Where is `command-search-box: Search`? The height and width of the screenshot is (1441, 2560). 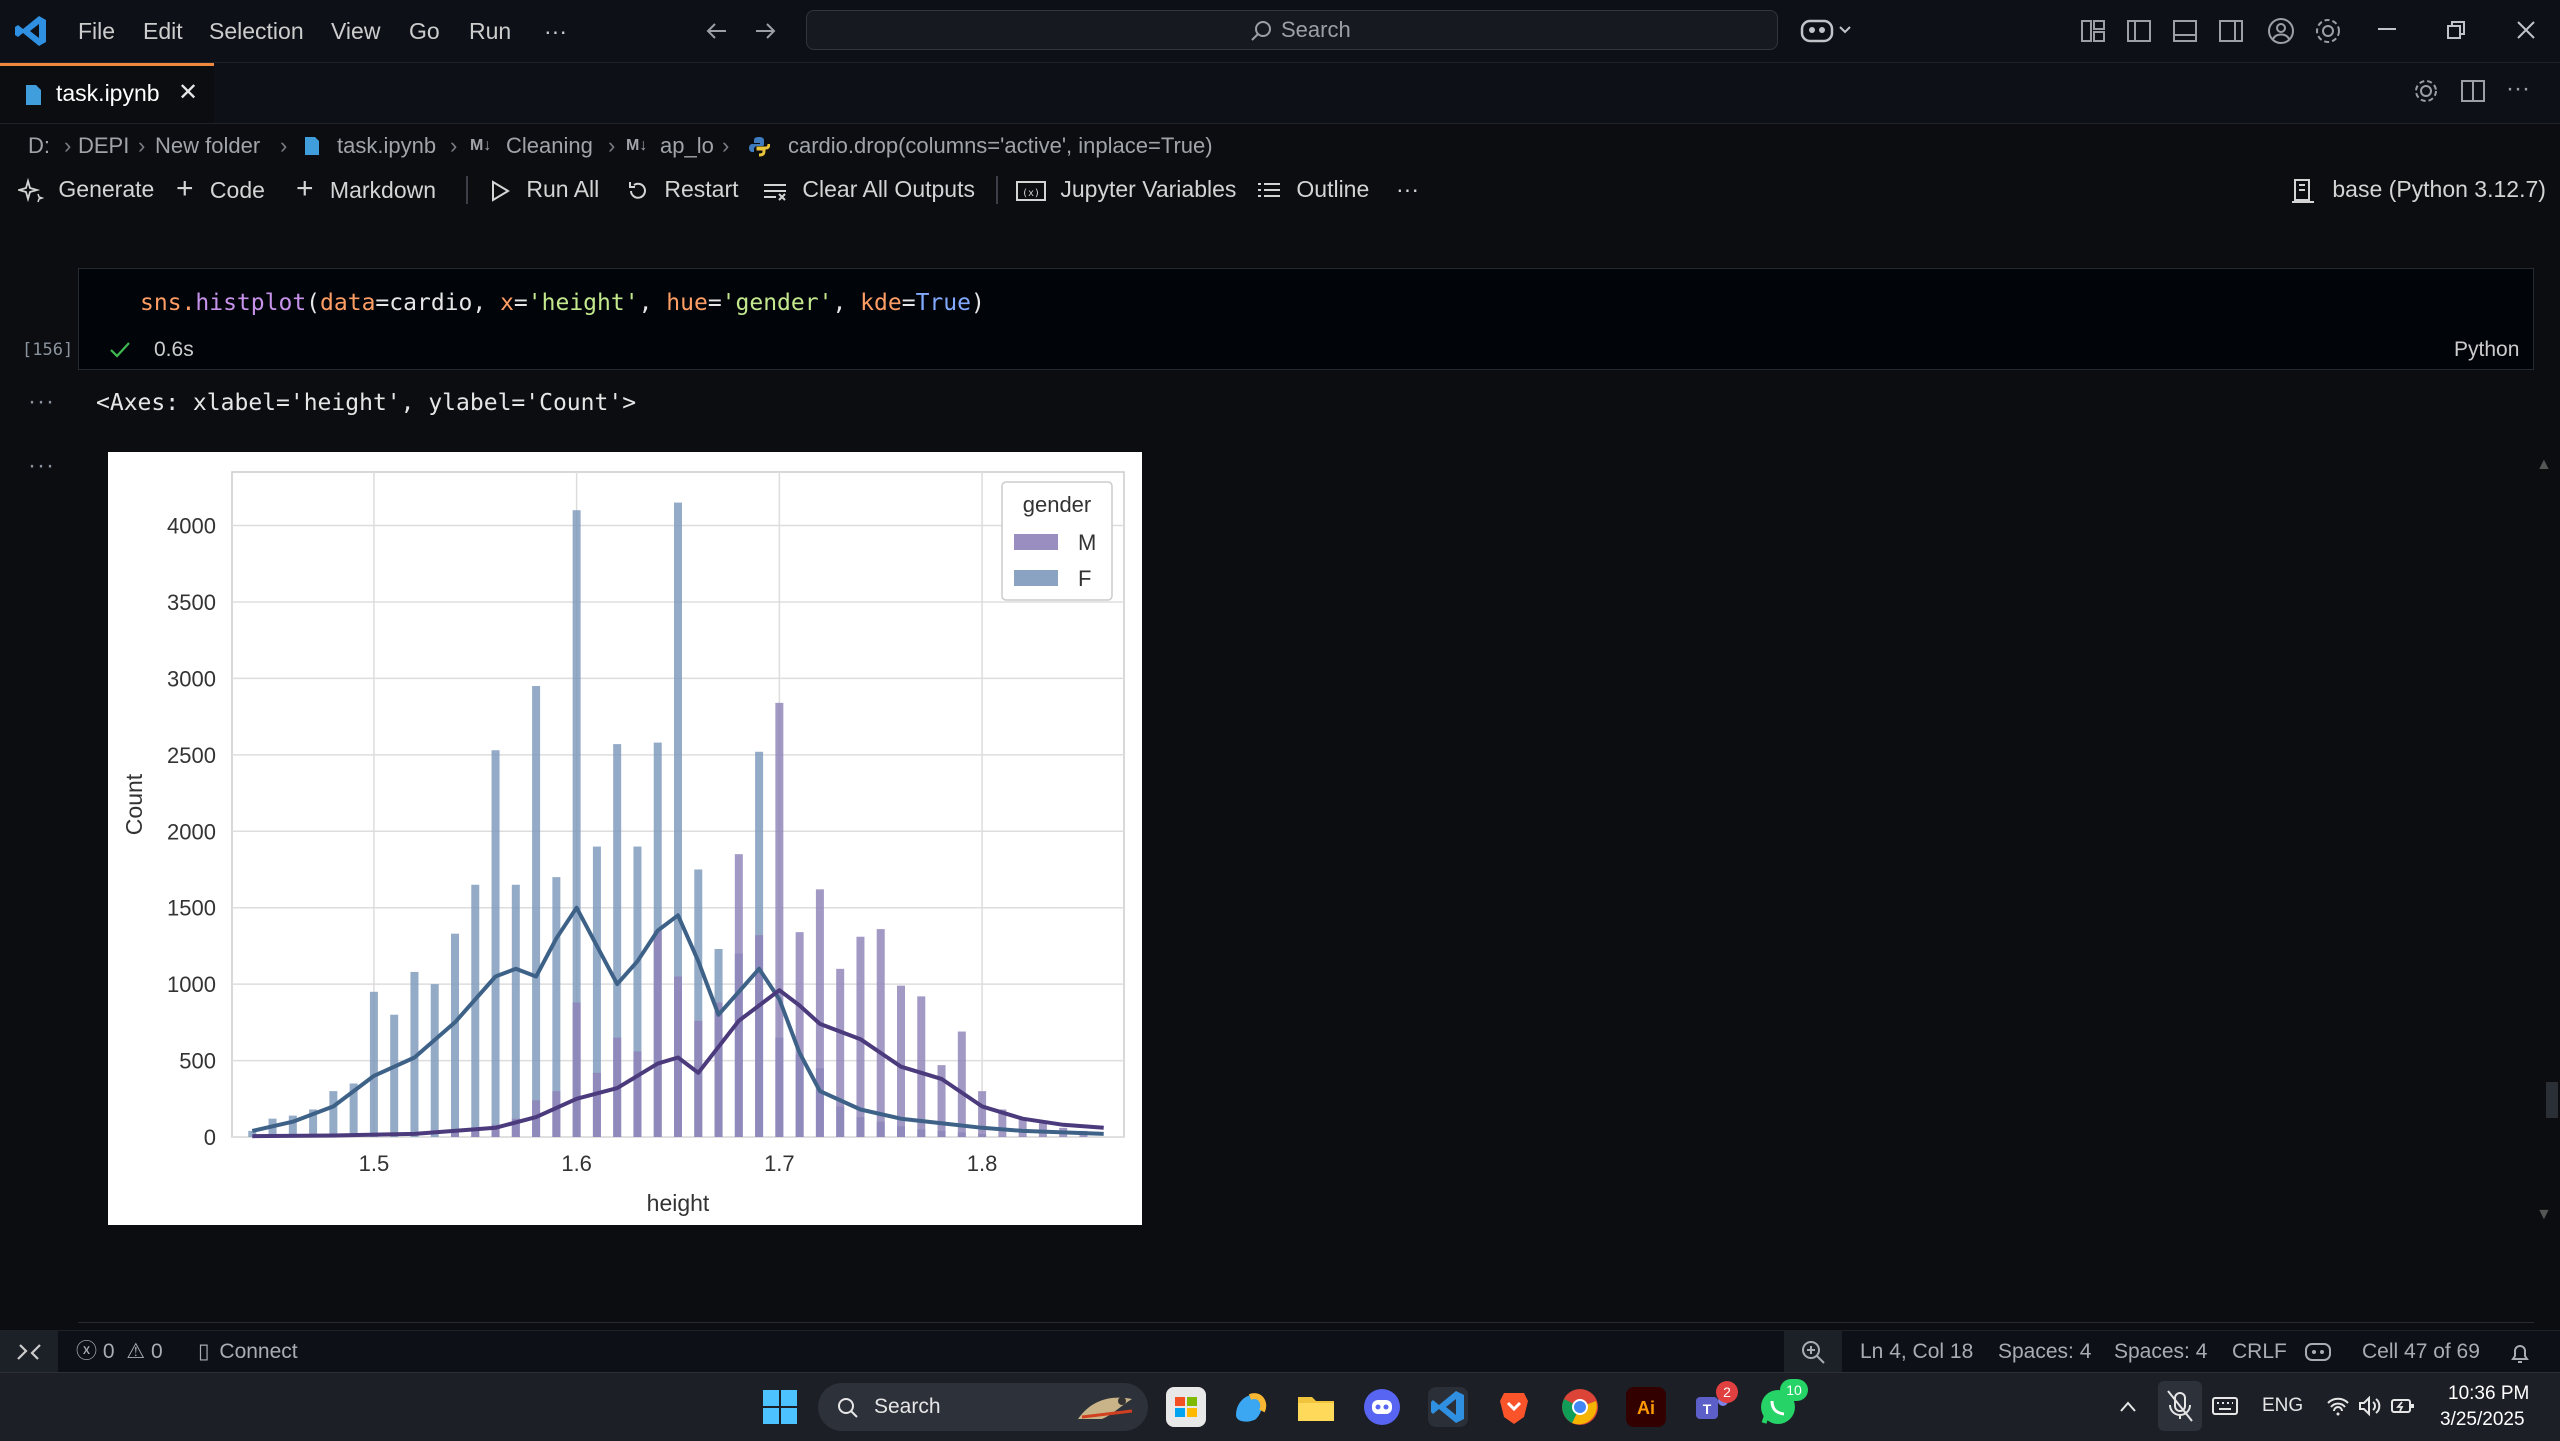 command-search-box: Search is located at coordinates (1292, 30).